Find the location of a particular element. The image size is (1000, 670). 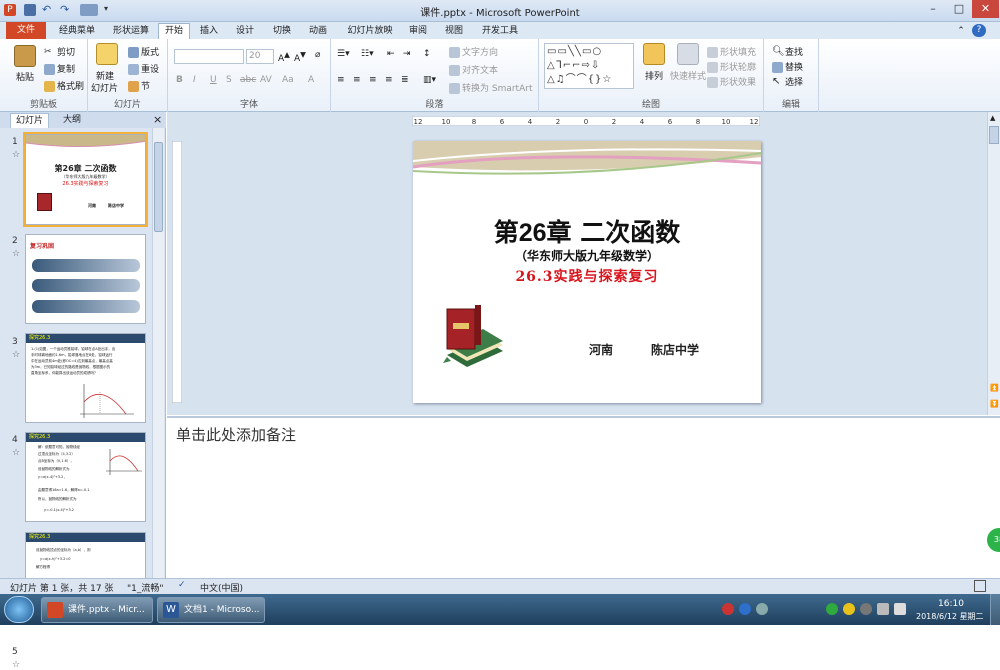

tab-animations: 动画 is located at coordinates (318, 31).